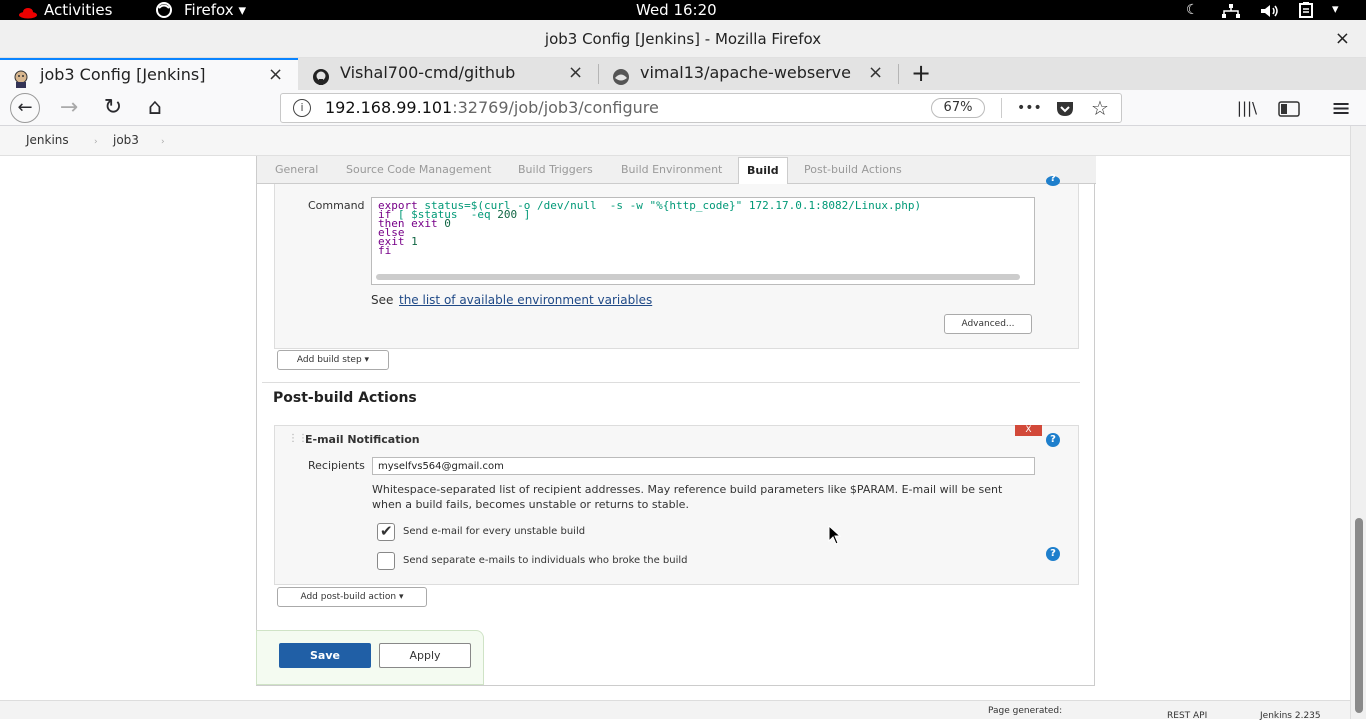 The height and width of the screenshot is (721, 1366). Describe the element at coordinates (1001, 108) in the screenshot. I see `url-separator` at that location.